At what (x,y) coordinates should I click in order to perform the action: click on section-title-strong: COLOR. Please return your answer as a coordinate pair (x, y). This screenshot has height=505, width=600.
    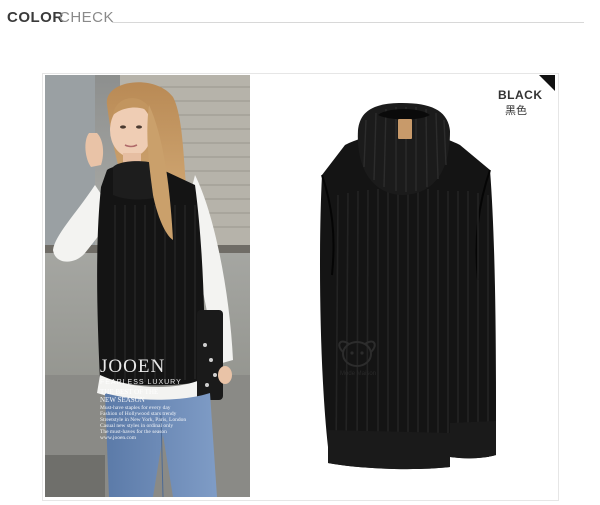
    Looking at the image, I should click on (35, 17).